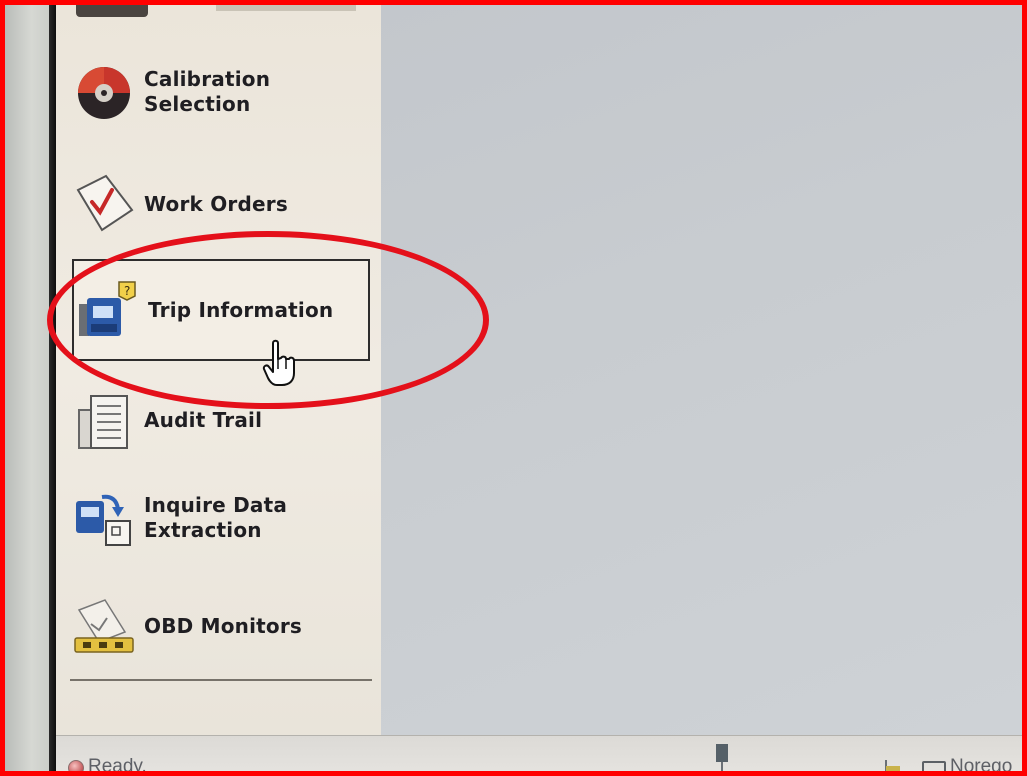  What do you see at coordinates (104, 420) in the screenshot?
I see `audit-document-icon` at bounding box center [104, 420].